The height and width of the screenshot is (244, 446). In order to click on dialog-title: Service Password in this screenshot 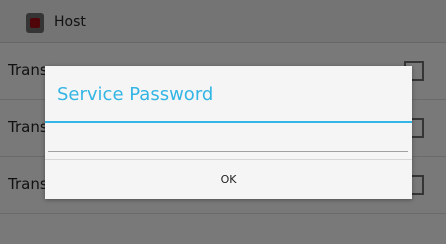, I will do `click(135, 94)`.